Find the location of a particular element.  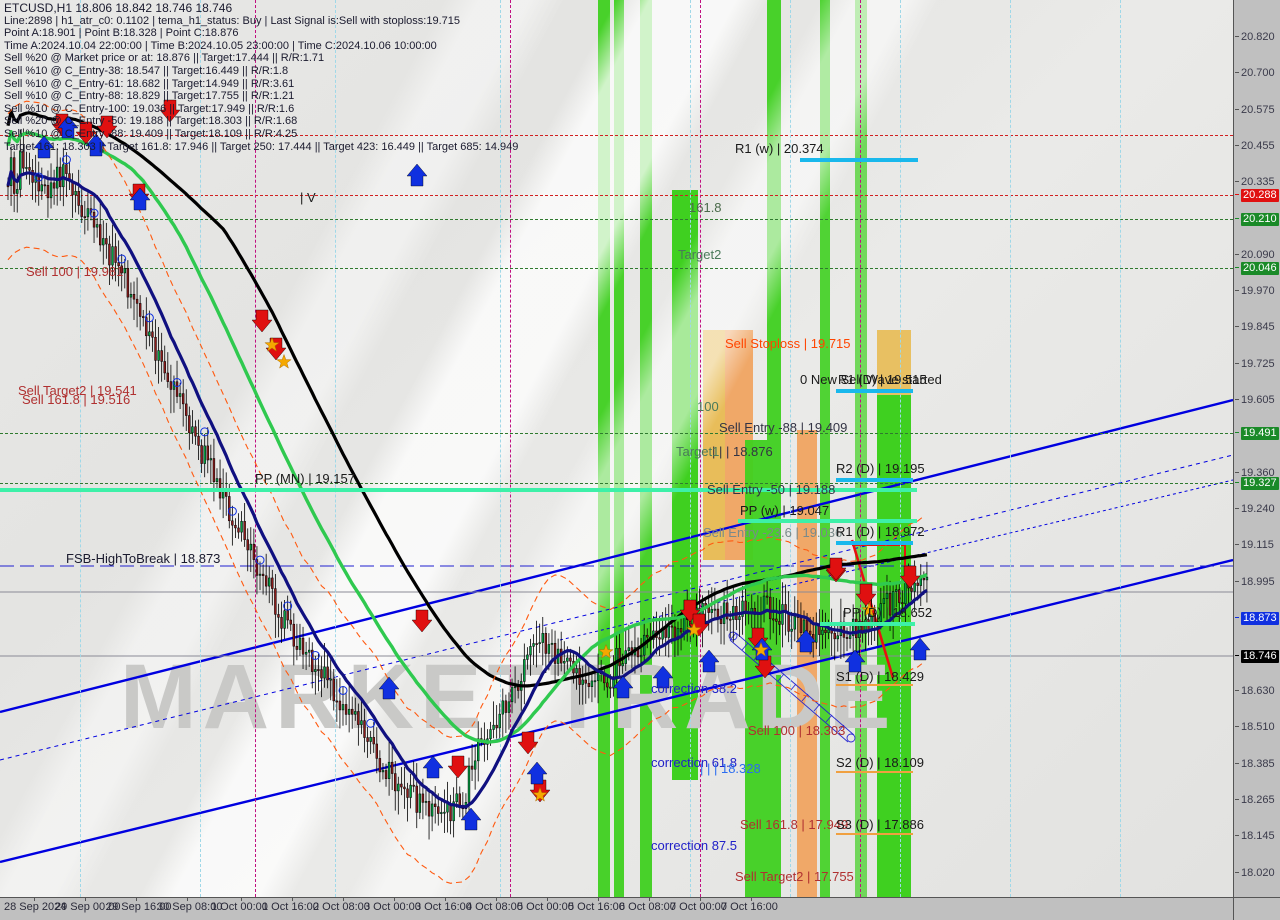

price-tick: 19.115 is located at coordinates (1257, 545).